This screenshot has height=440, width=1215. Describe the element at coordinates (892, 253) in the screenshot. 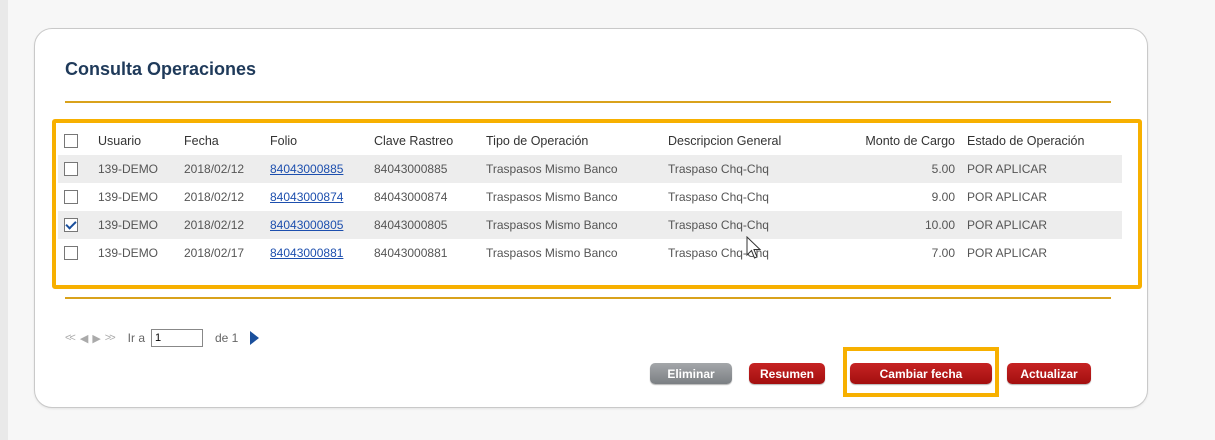

I see `cell-monto: 7.00` at that location.